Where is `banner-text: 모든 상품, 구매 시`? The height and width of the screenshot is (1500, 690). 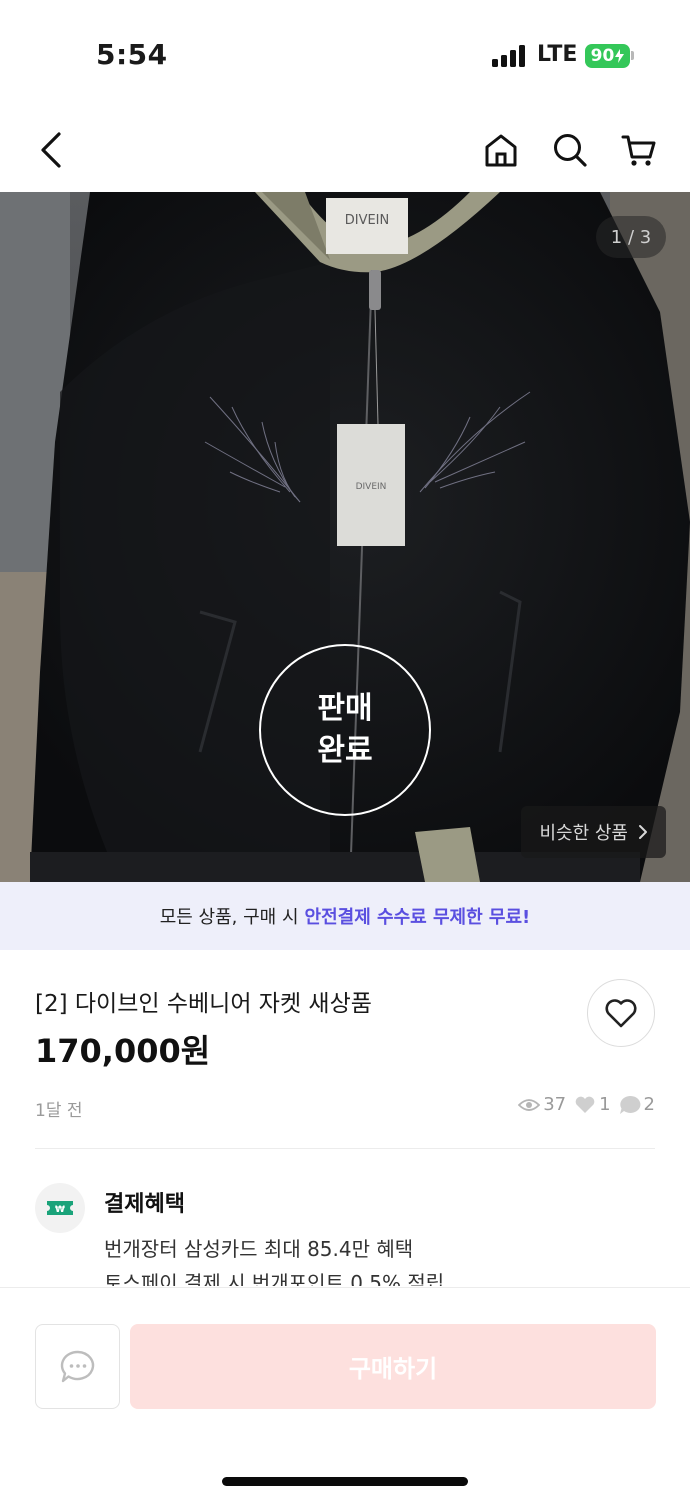 banner-text: 모든 상품, 구매 시 is located at coordinates (229, 917).